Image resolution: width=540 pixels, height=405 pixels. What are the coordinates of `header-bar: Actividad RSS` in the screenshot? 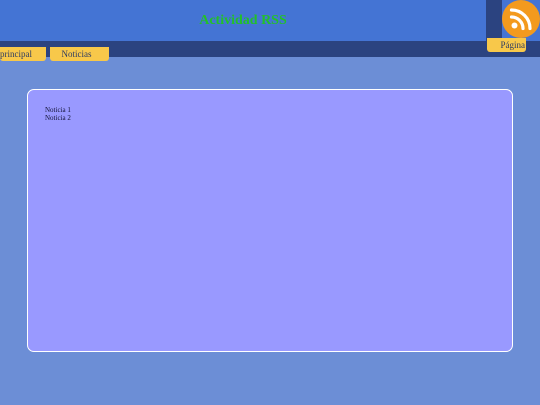 It's located at (270, 20).